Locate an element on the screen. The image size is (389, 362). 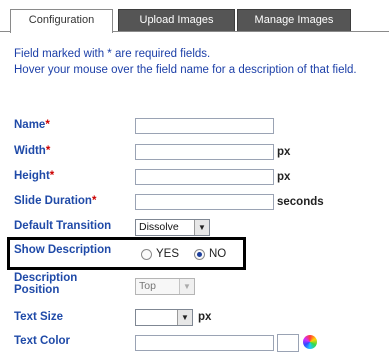
show-description-no-label: NO is located at coordinates (217, 254).